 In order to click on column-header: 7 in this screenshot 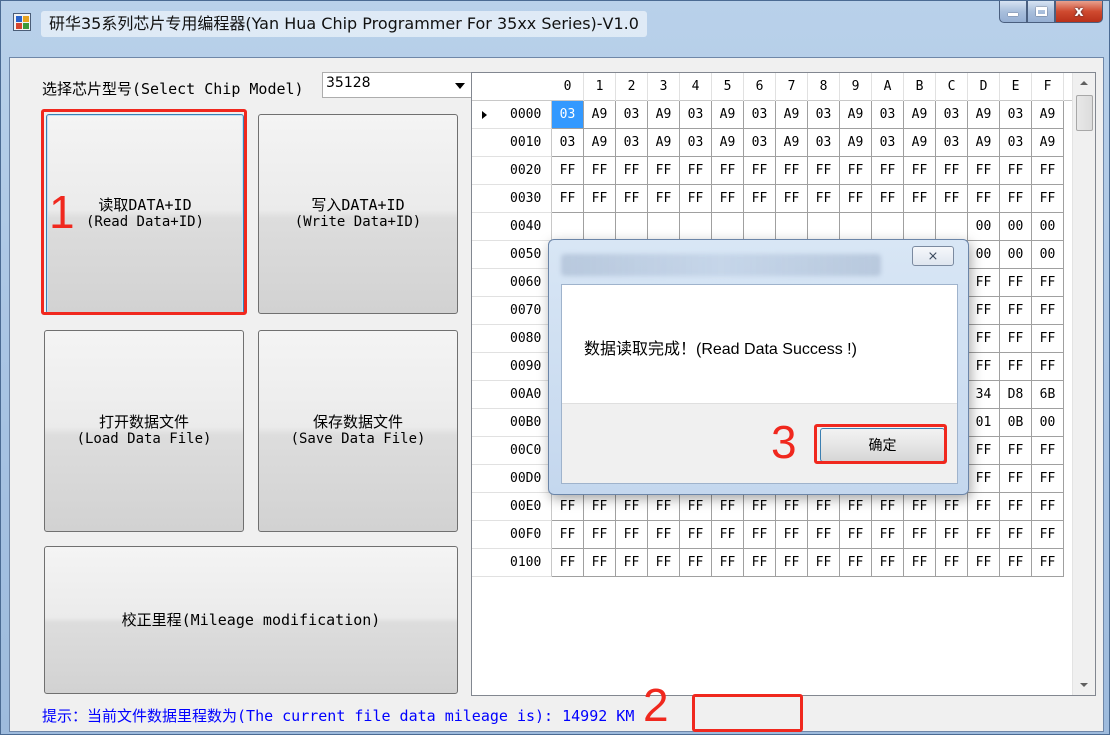, I will do `click(792, 87)`.